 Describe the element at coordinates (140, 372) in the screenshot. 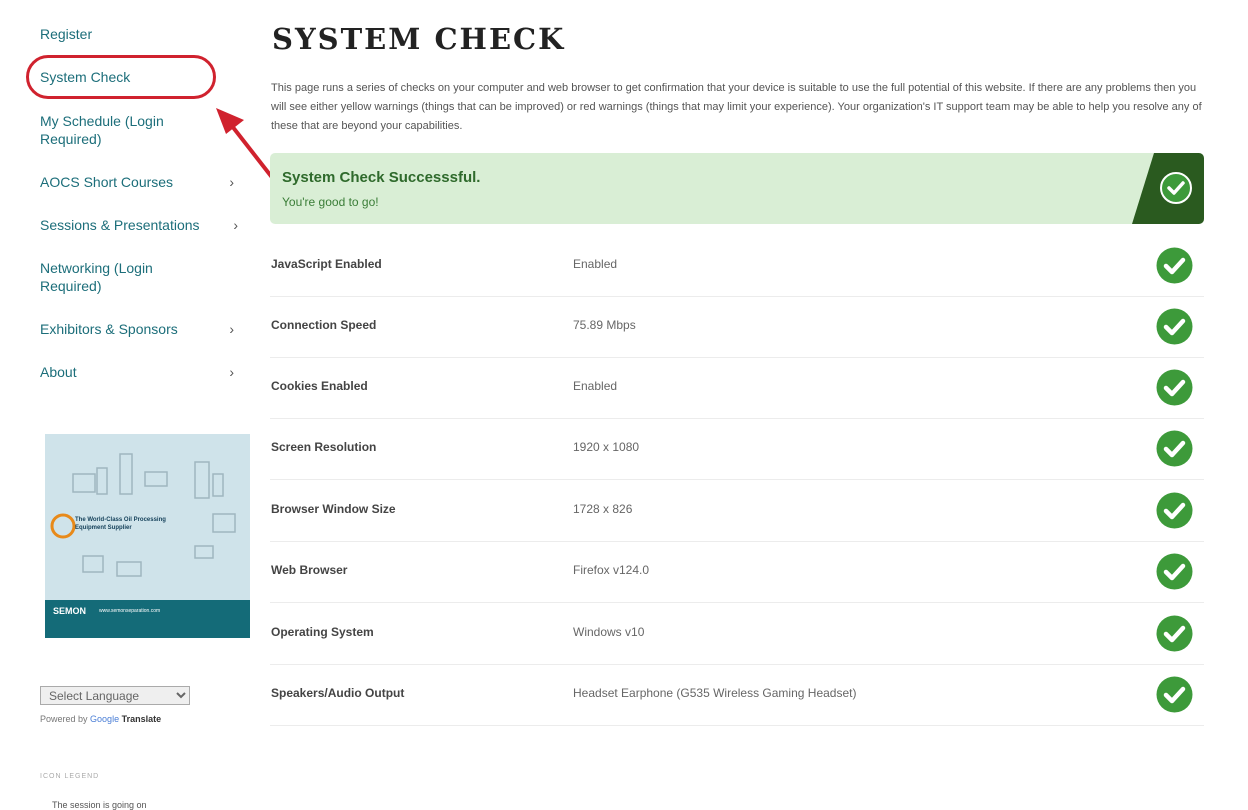

I see `sidebar-item-about: About ›` at that location.